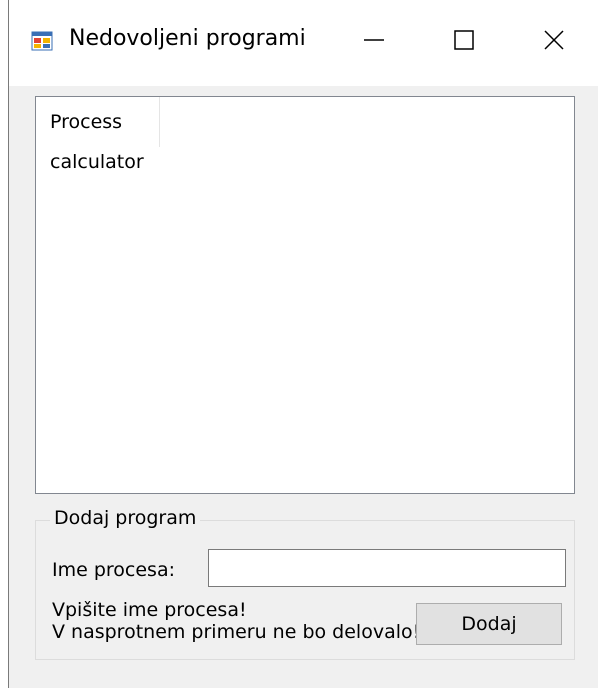 This screenshot has width=598, height=688. Describe the element at coordinates (149, 610) in the screenshot. I see `hint-line-1: Vpišite ime procesa!` at that location.